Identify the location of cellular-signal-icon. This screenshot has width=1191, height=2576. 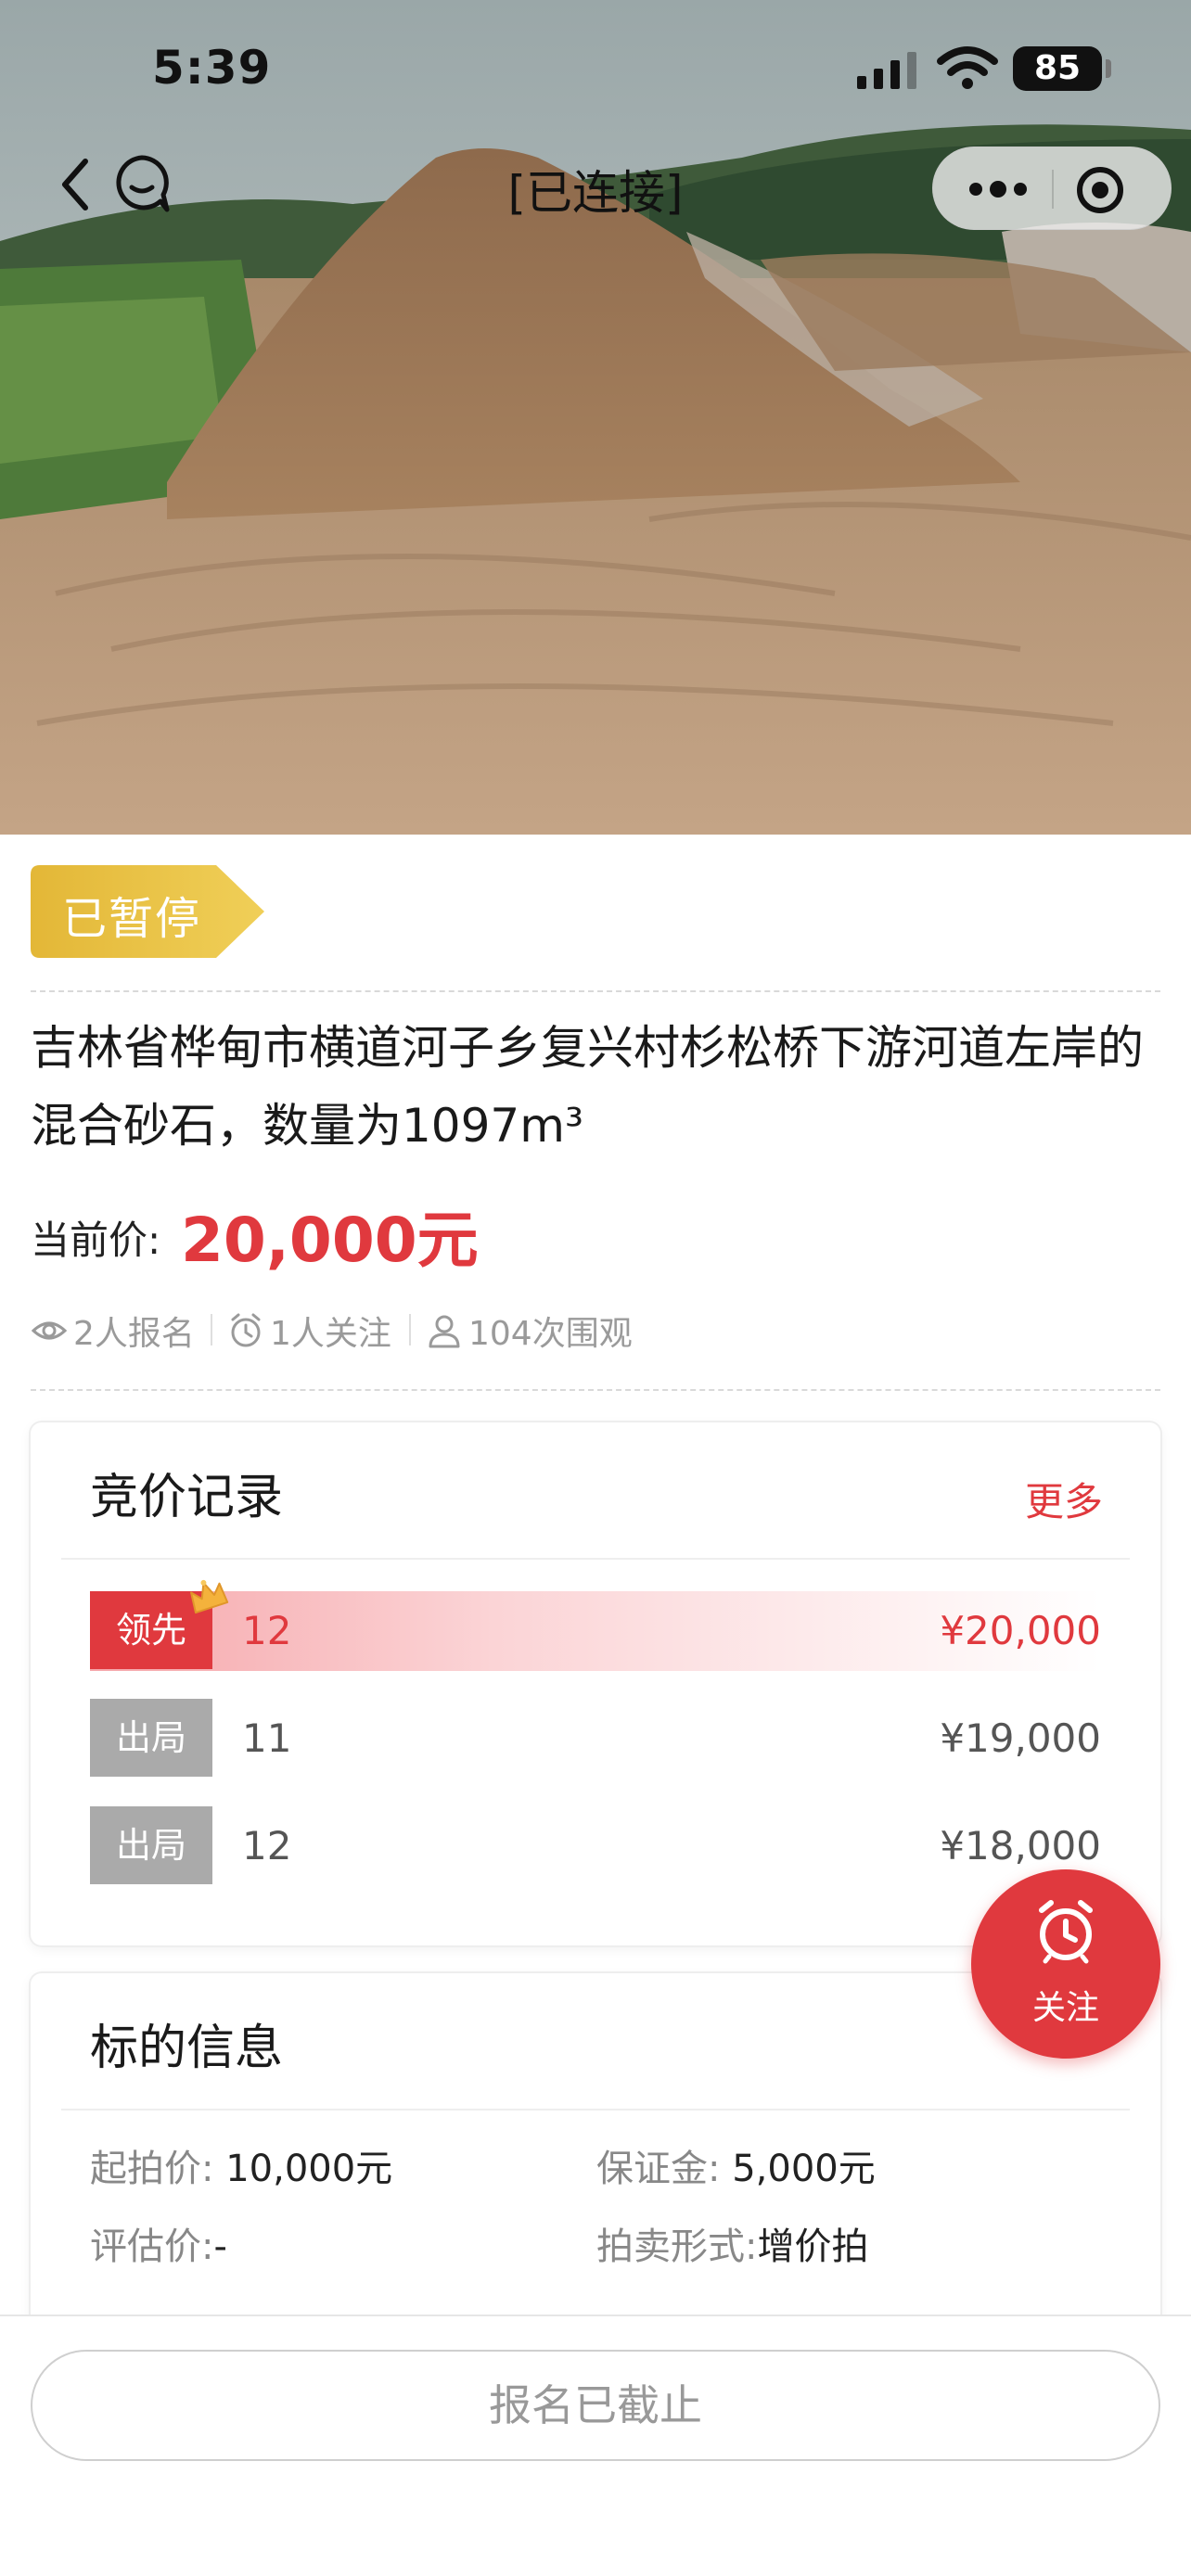
(886, 71).